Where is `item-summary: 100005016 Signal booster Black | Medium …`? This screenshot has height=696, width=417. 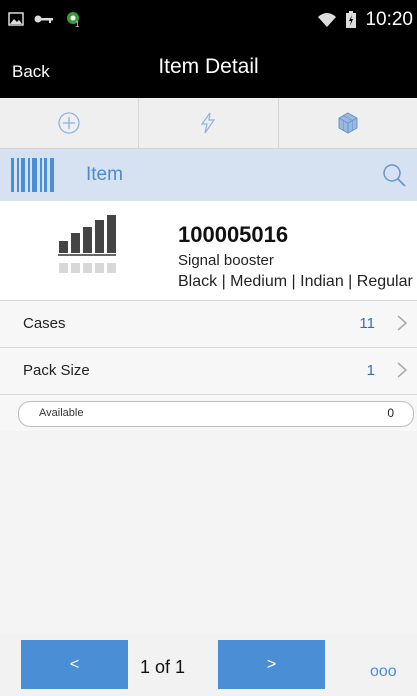
item-summary: 100005016 Signal booster Black | Medium … is located at coordinates (208, 251).